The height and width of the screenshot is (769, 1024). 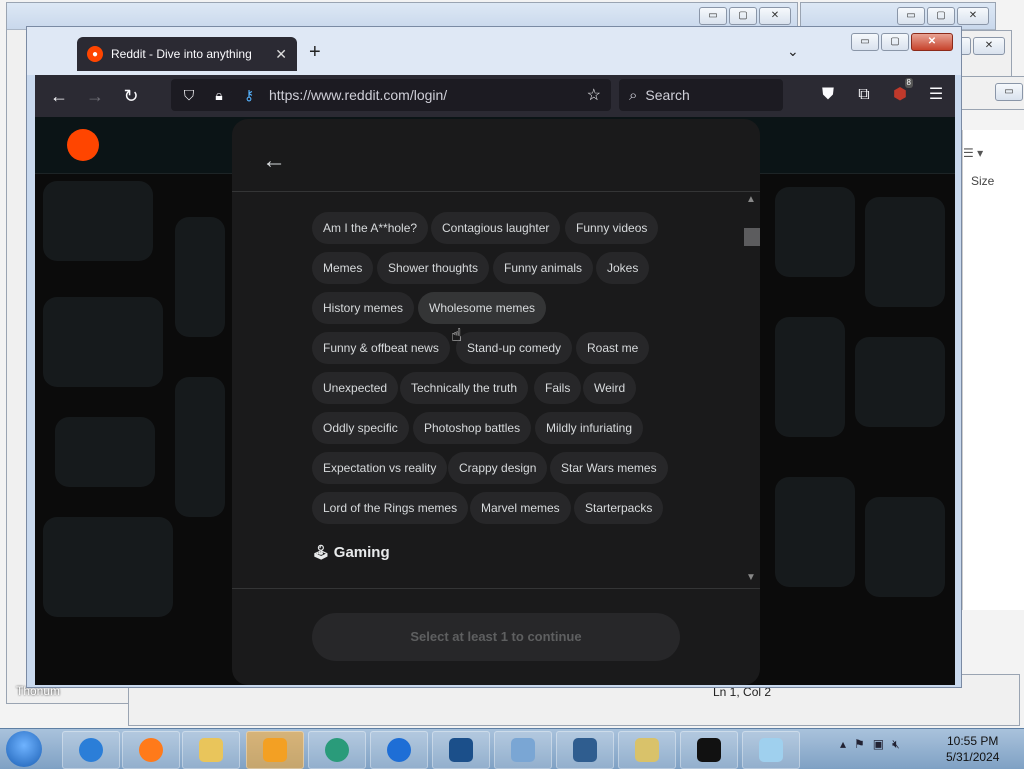 I want to click on topic-chip: Oddly specific, so click(x=360, y=428).